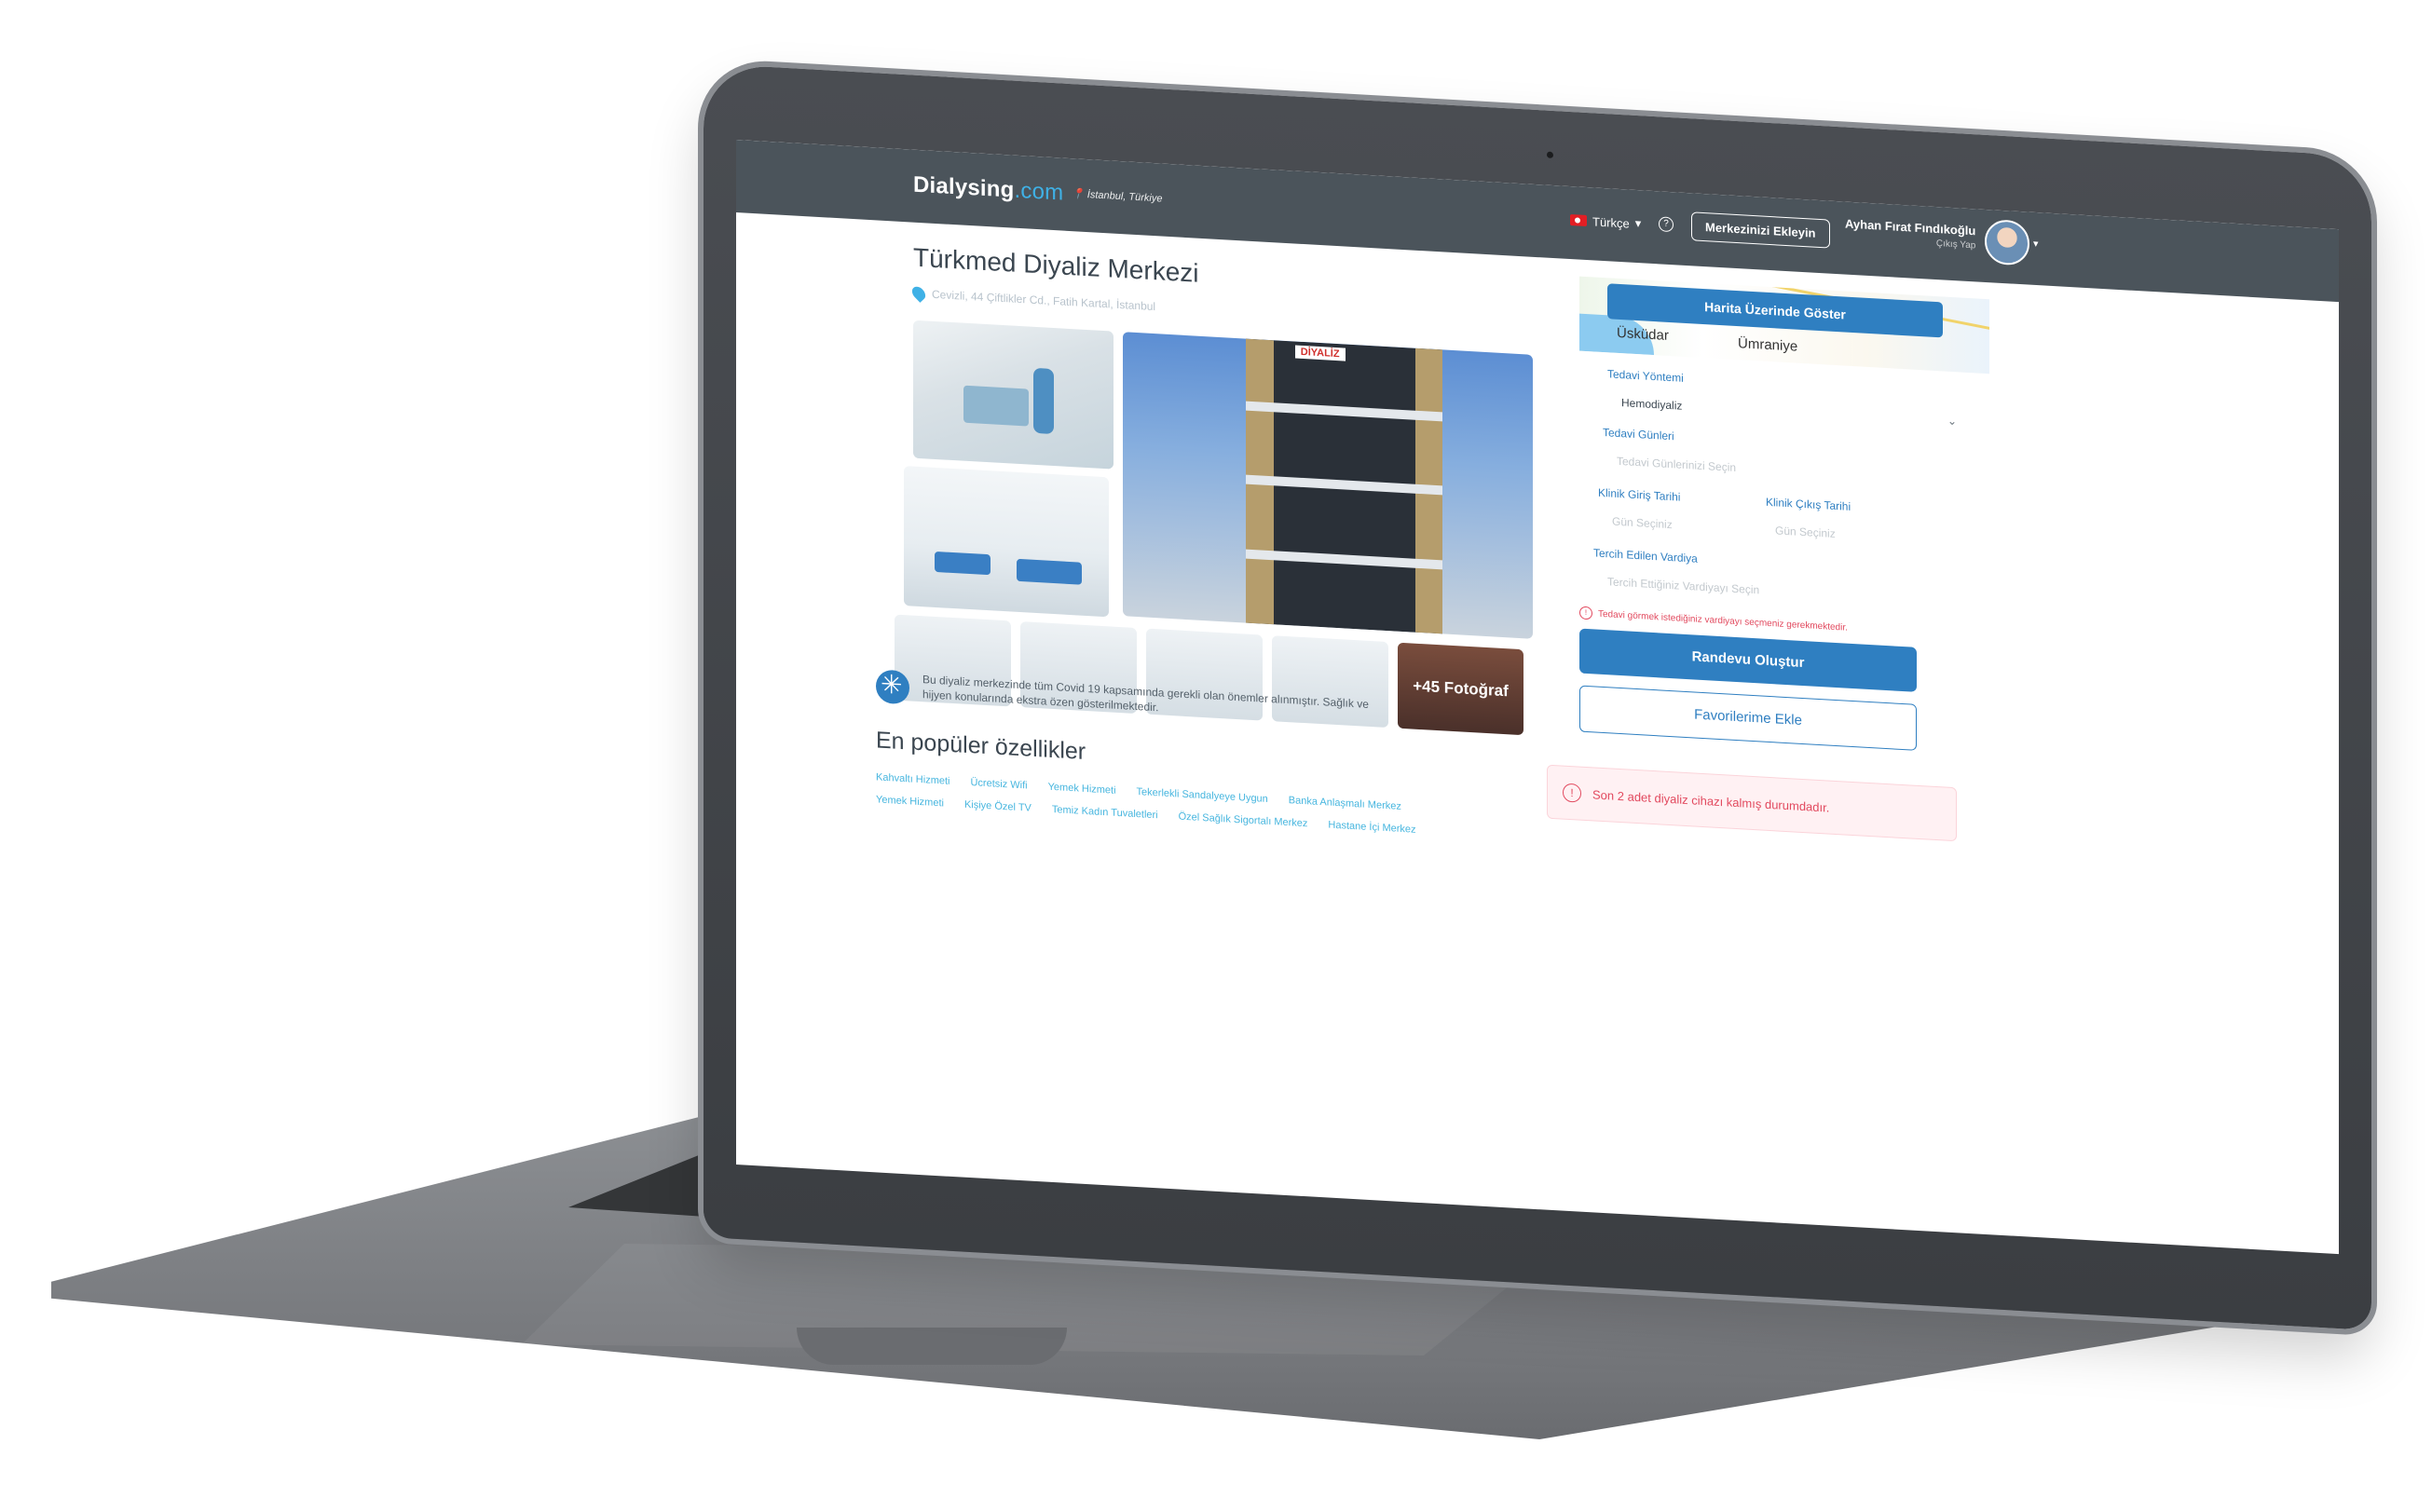  I want to click on location-label: İstanbul, Türkiye, so click(1124, 197).